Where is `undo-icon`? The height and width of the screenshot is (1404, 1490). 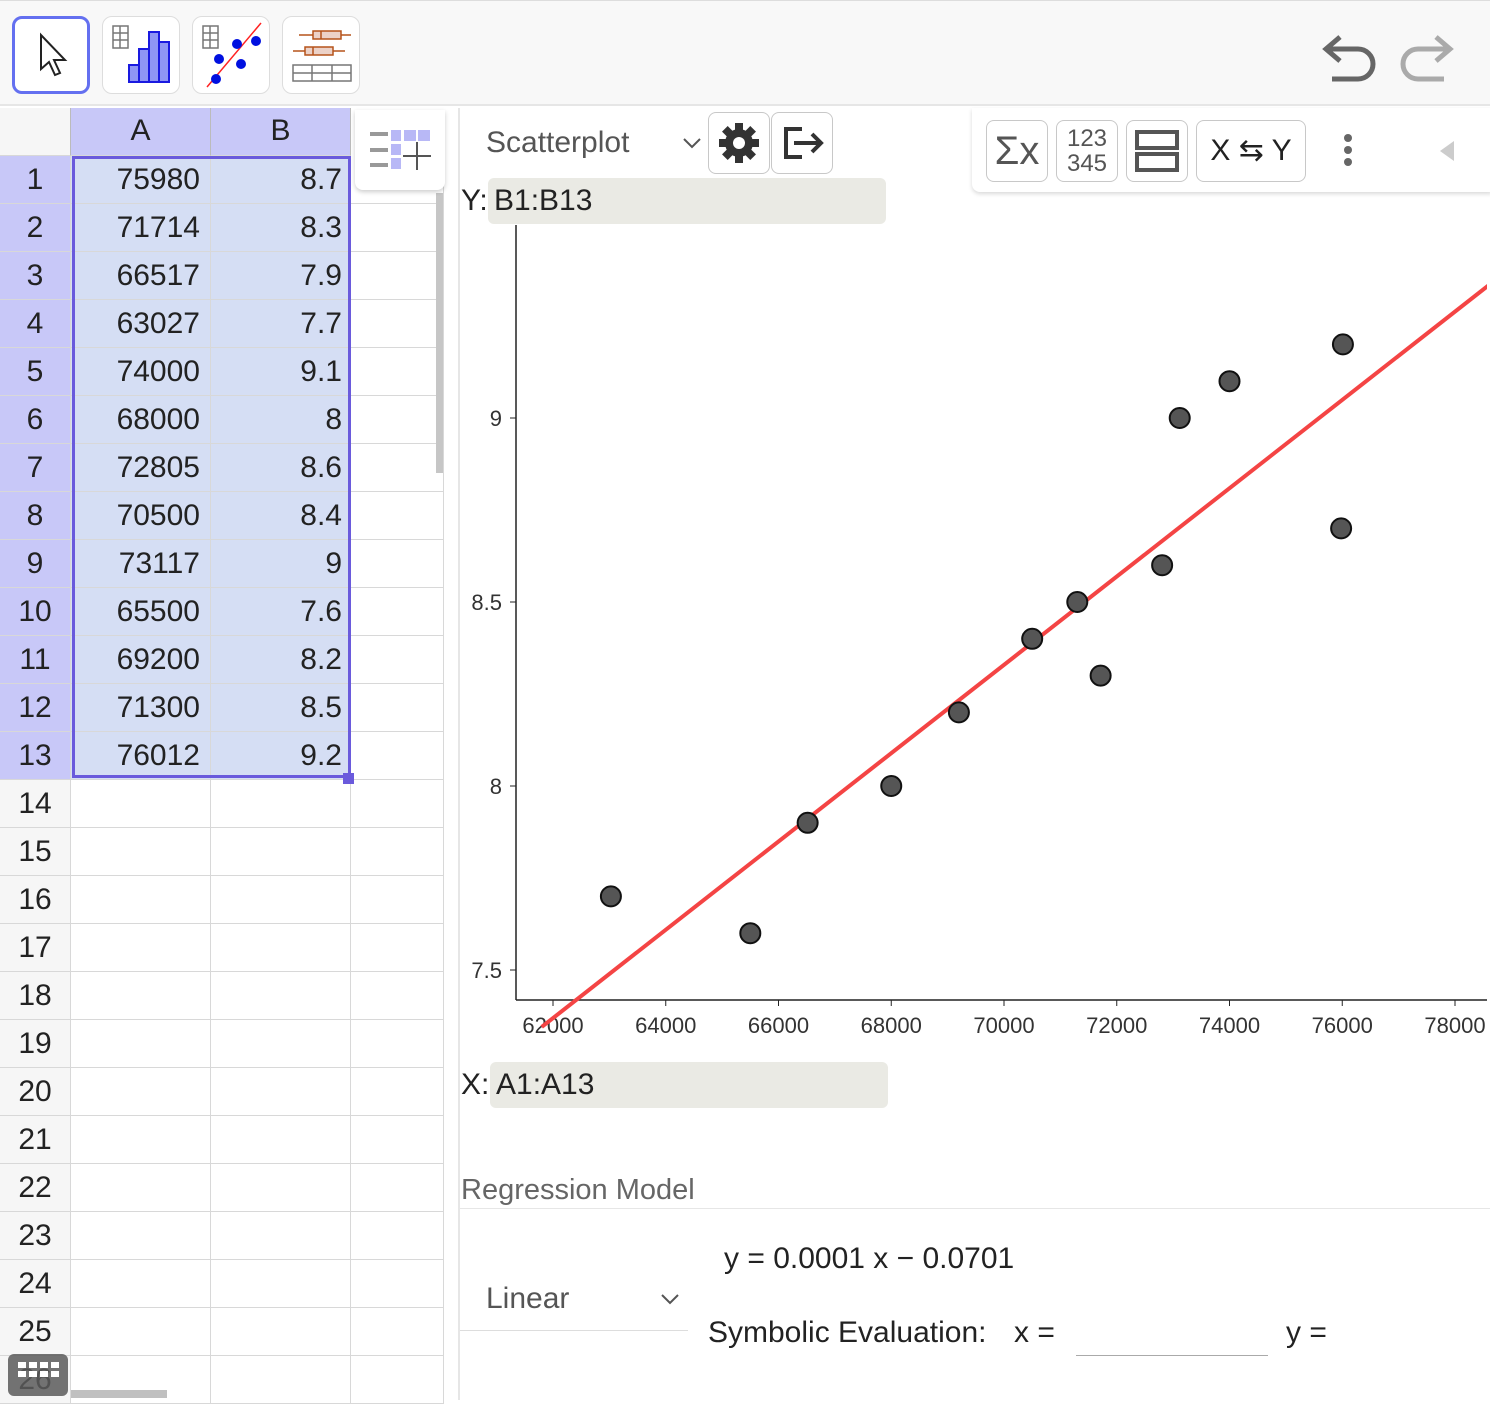 undo-icon is located at coordinates (1351, 57).